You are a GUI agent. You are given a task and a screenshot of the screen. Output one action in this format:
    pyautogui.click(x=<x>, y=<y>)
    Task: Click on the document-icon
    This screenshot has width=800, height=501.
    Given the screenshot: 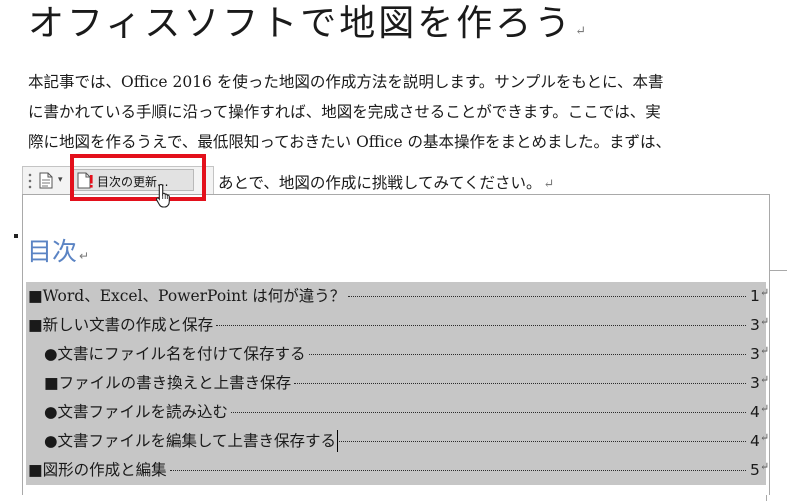 What is the action you would take?
    pyautogui.click(x=46, y=180)
    